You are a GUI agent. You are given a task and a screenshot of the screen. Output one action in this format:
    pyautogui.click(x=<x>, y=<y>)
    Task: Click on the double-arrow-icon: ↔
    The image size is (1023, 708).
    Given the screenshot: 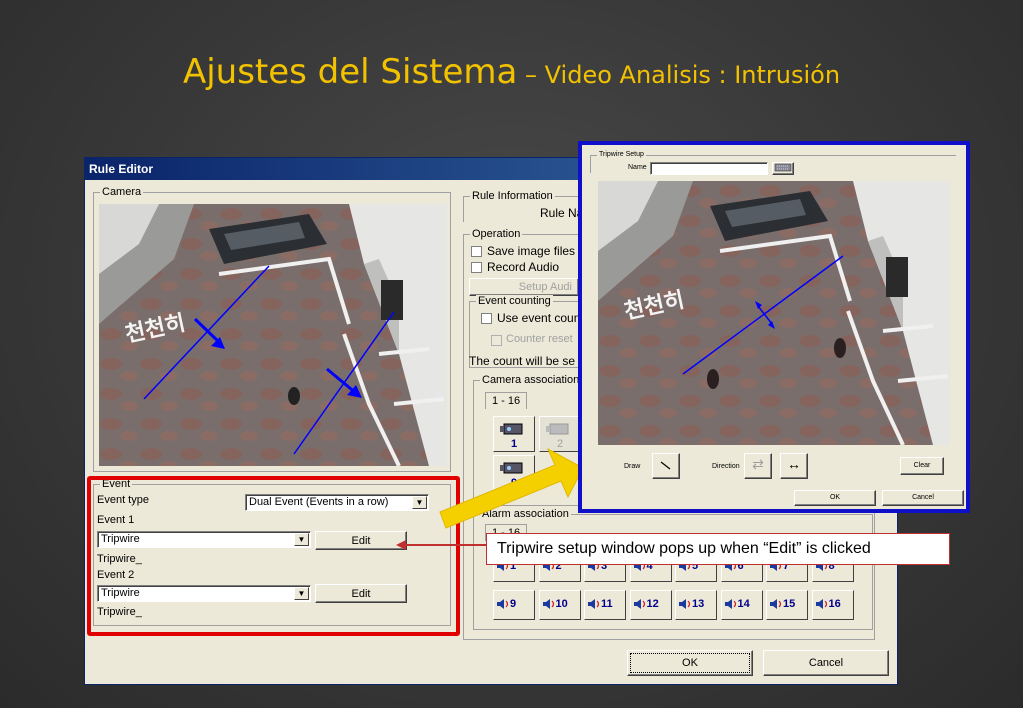 What is the action you would take?
    pyautogui.click(x=794, y=464)
    